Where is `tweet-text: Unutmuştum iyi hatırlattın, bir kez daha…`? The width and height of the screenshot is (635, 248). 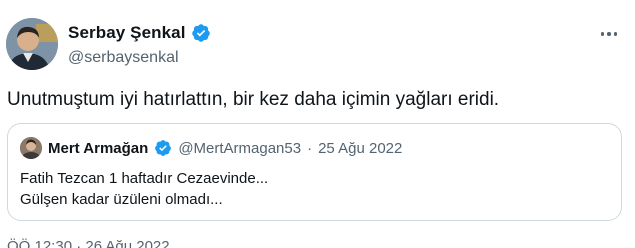
tweet-text: Unutmuştum iyi hatırlattın, bir kez daha… is located at coordinates (253, 99).